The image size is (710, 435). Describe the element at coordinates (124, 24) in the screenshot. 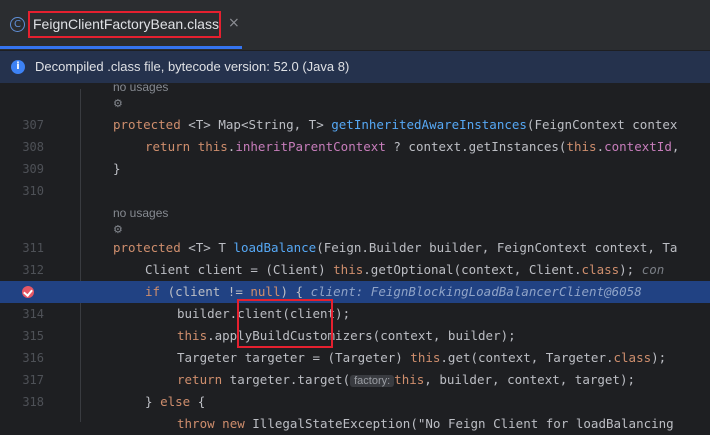

I see `tab-title: FeignClientFactoryBean.class` at that location.